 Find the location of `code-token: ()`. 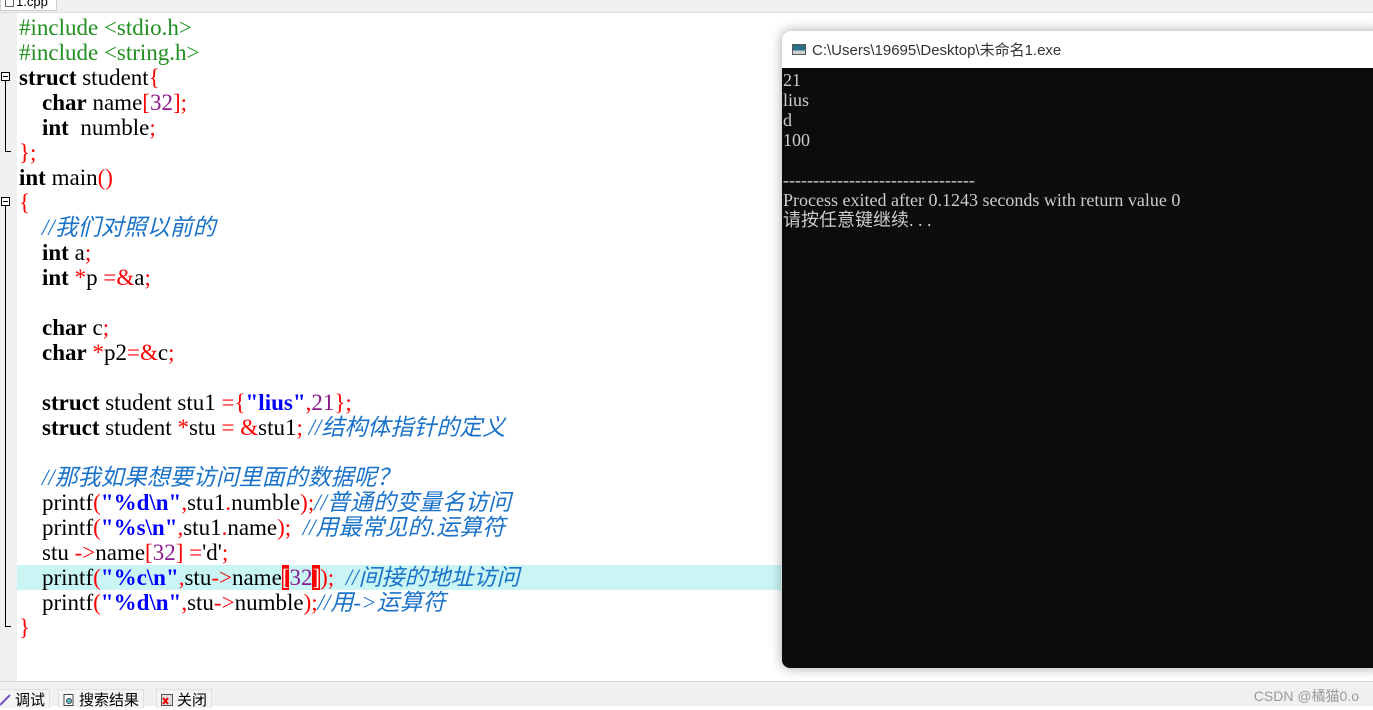

code-token: () is located at coordinates (105, 177).